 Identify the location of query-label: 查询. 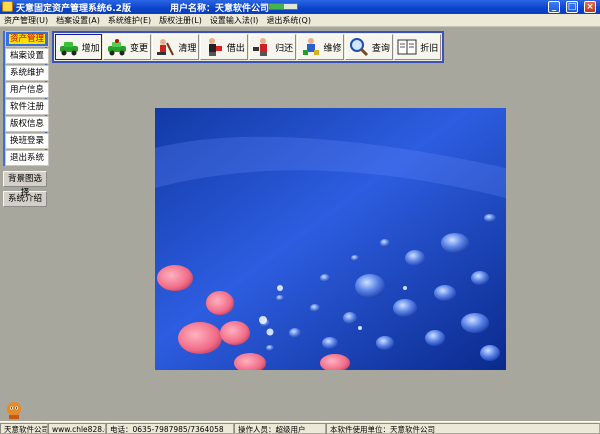
(380, 48).